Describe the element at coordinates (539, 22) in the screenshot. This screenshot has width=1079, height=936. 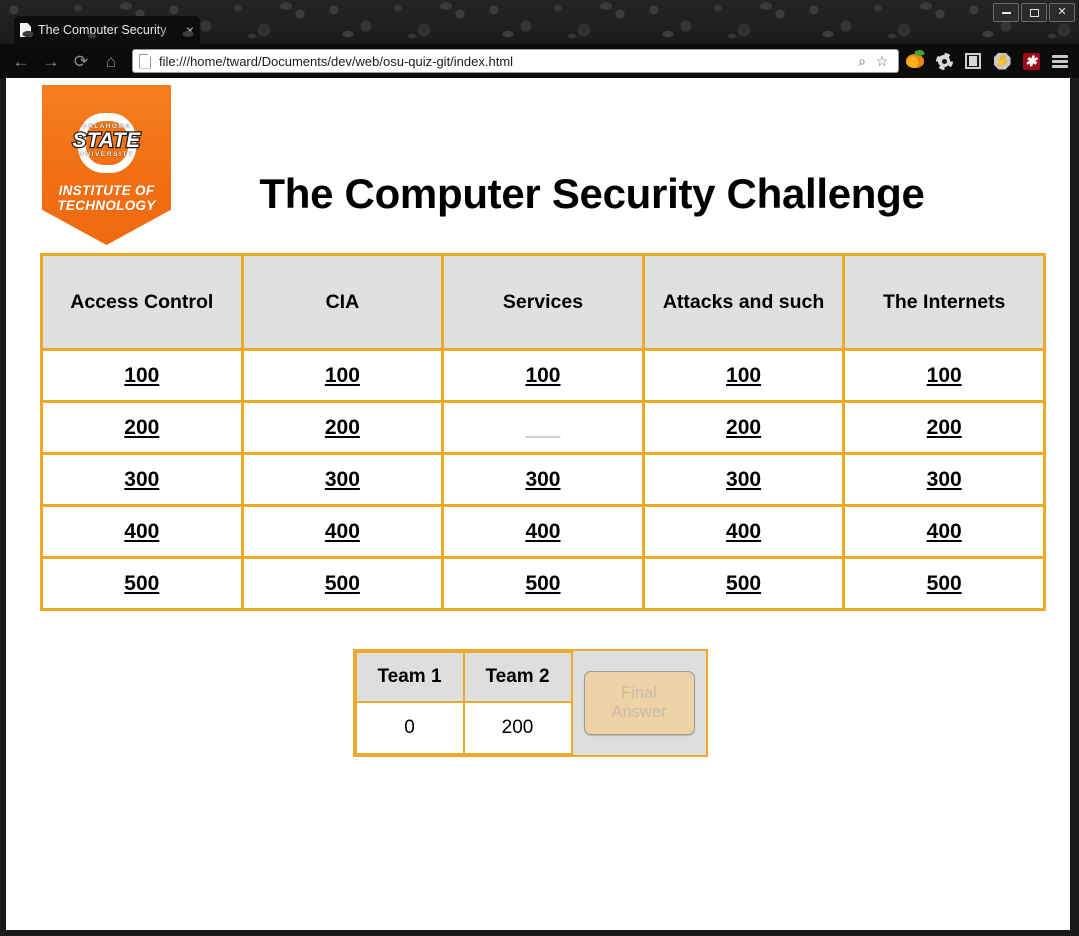
I see `title-bar: The Computer Security × ✕` at that location.